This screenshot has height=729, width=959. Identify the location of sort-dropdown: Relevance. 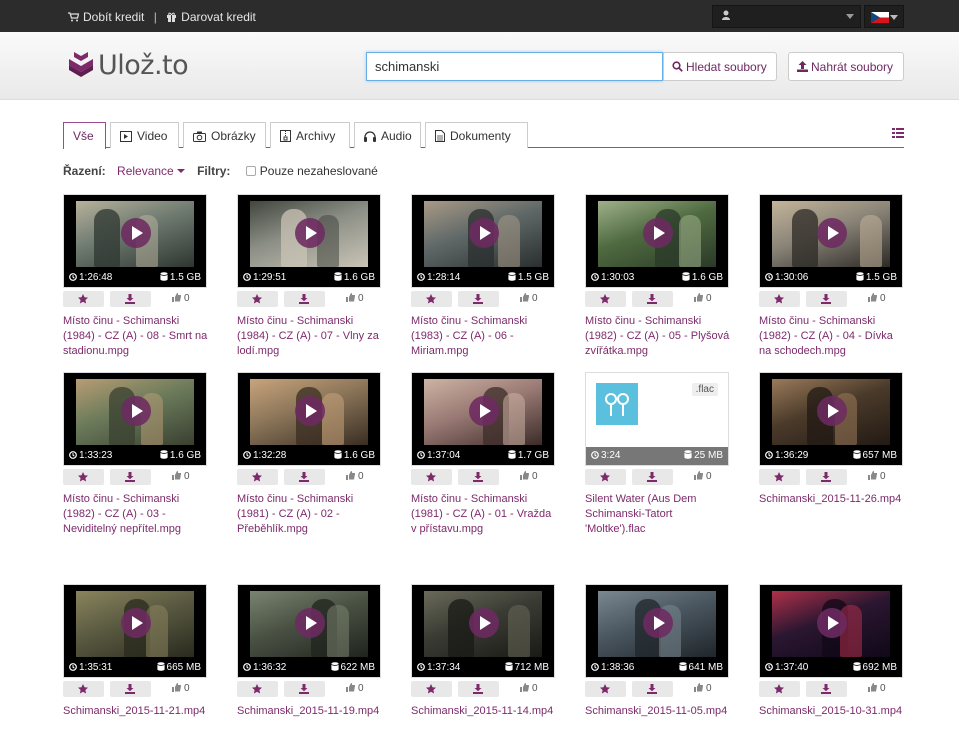
(151, 171).